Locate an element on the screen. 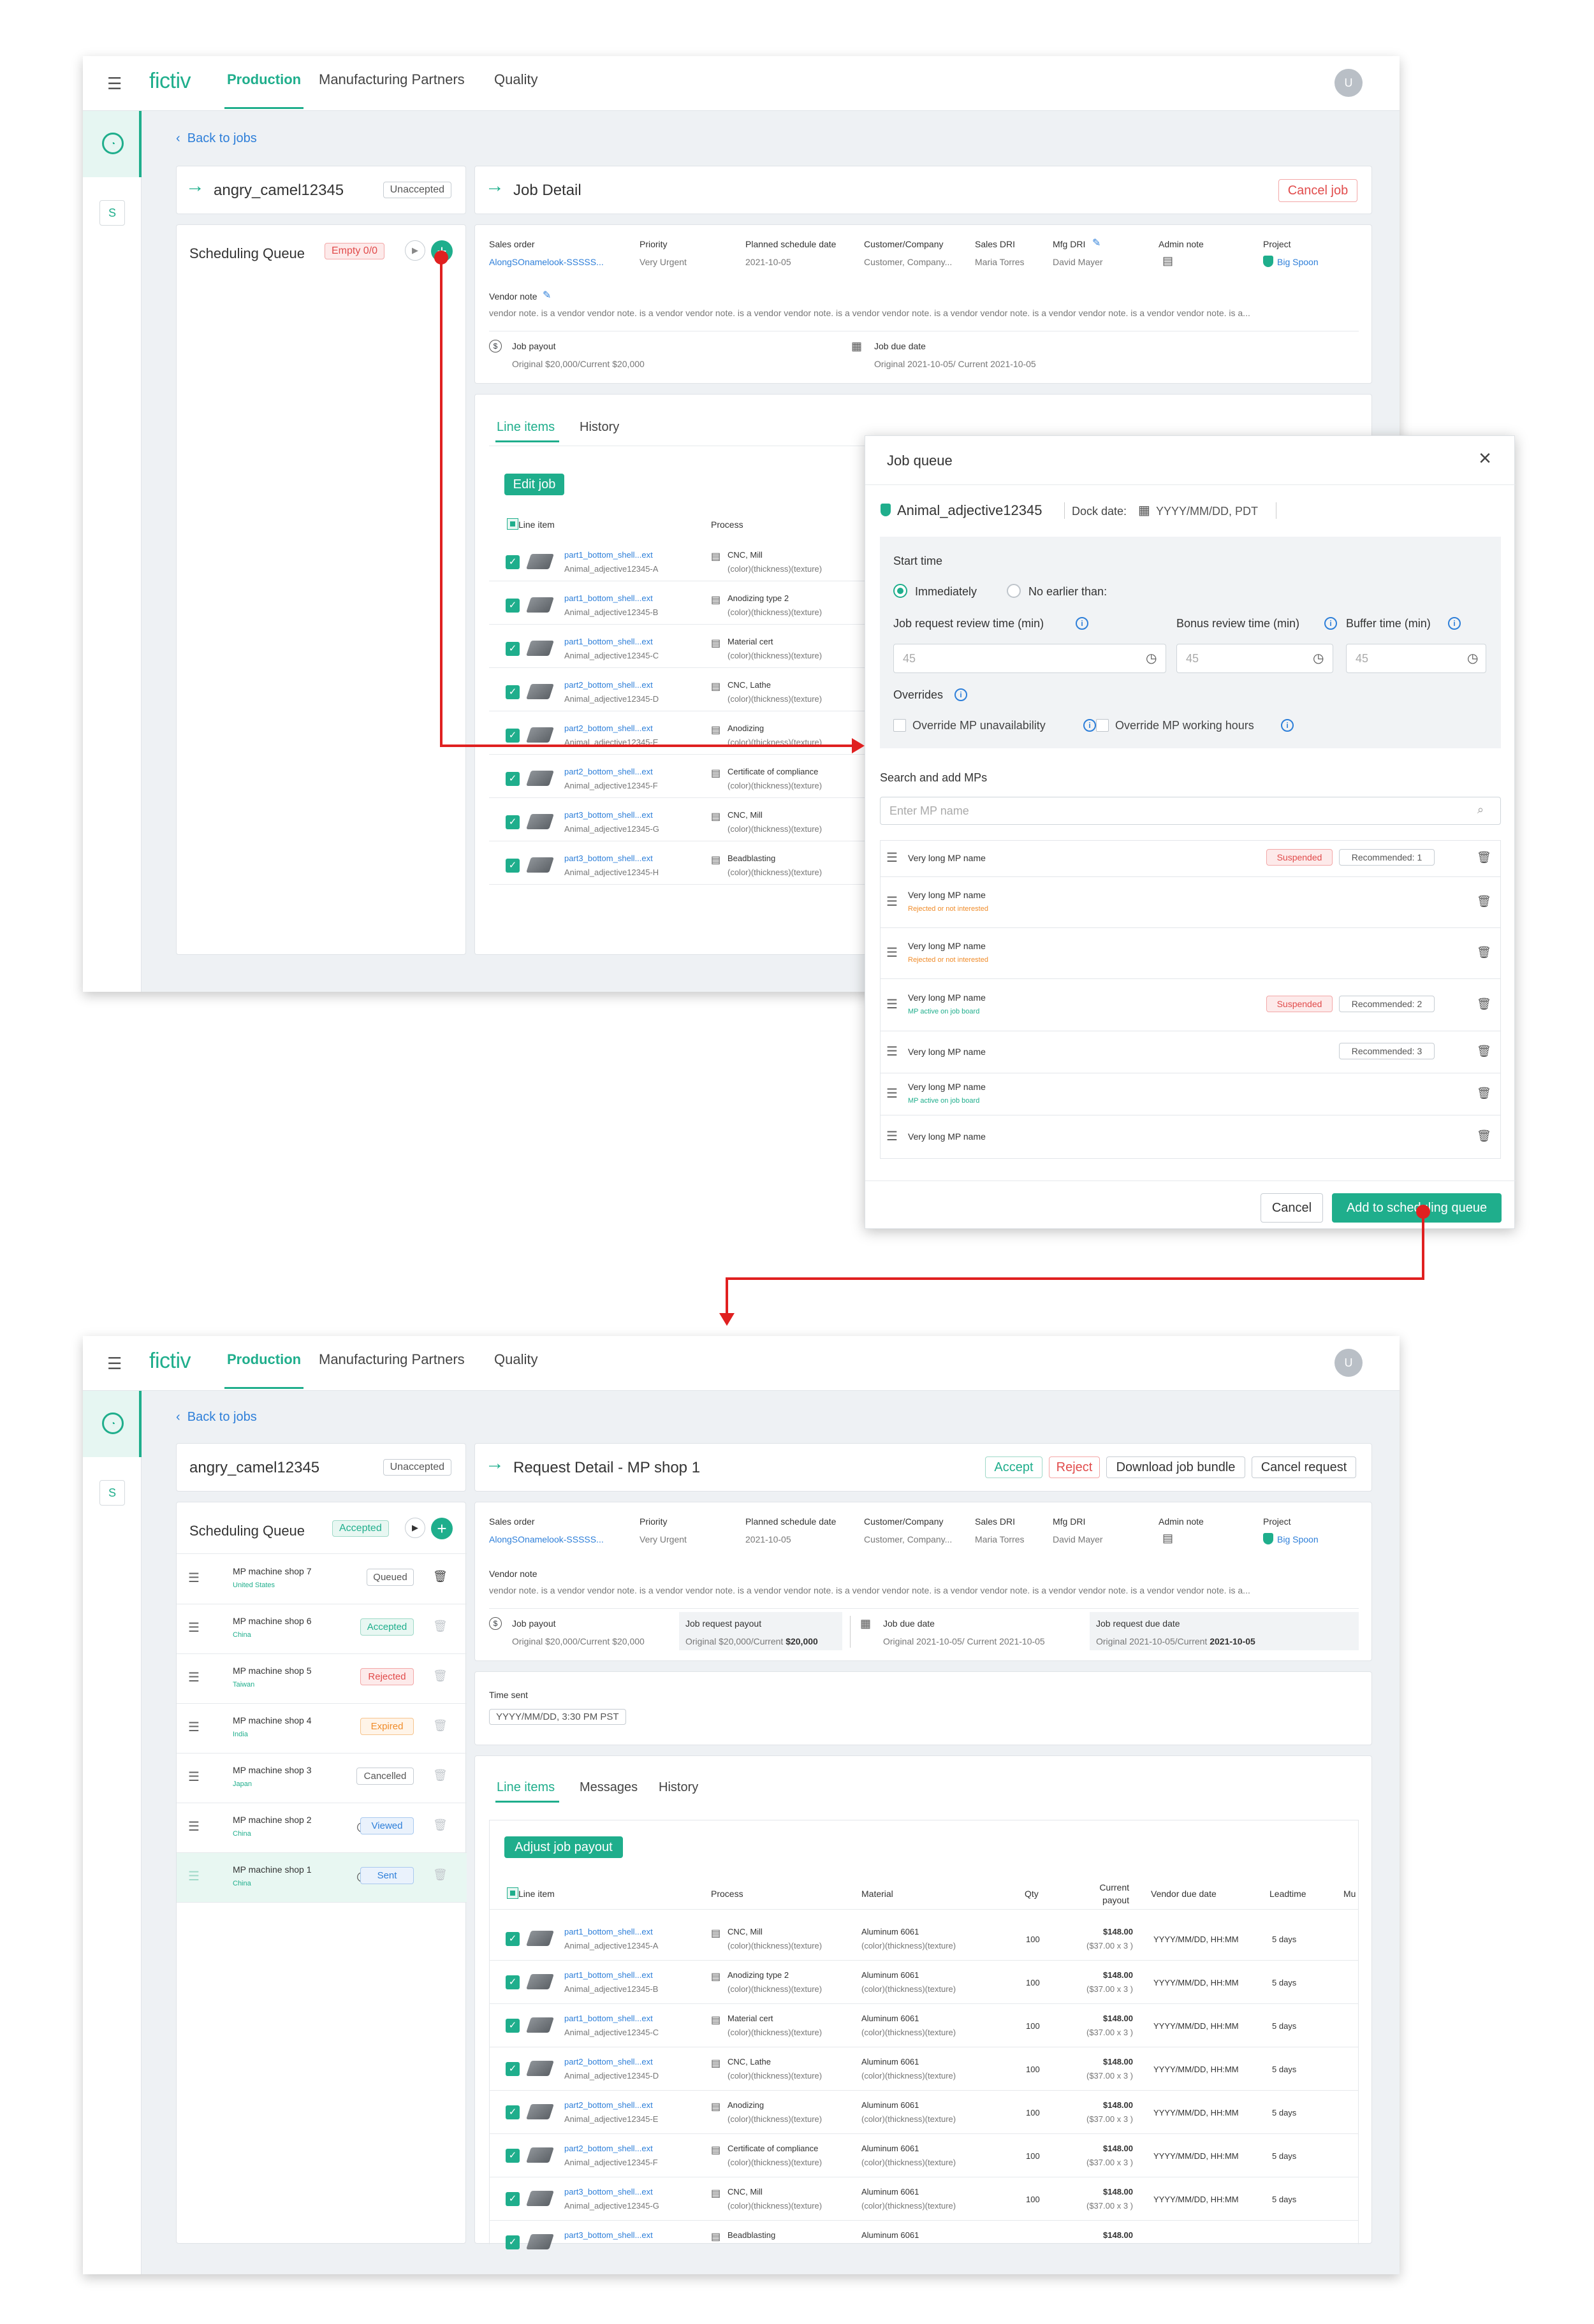 The height and width of the screenshot is (2324, 1594). override-hours-checkbox is located at coordinates (1102, 725).